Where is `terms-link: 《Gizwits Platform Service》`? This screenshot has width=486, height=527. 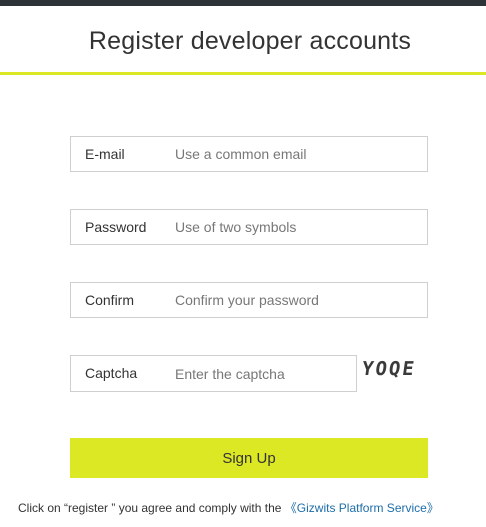 terms-link: 《Gizwits Platform Service》 is located at coordinates (362, 508).